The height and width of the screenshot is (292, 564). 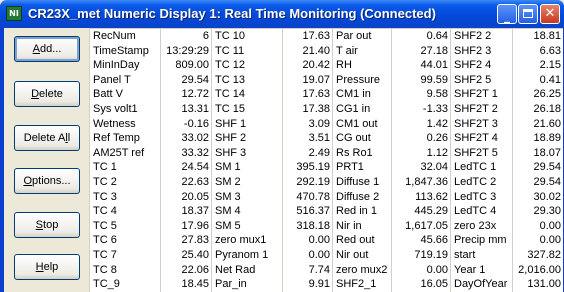 I want to click on field-label: Batt V, so click(x=125, y=95).